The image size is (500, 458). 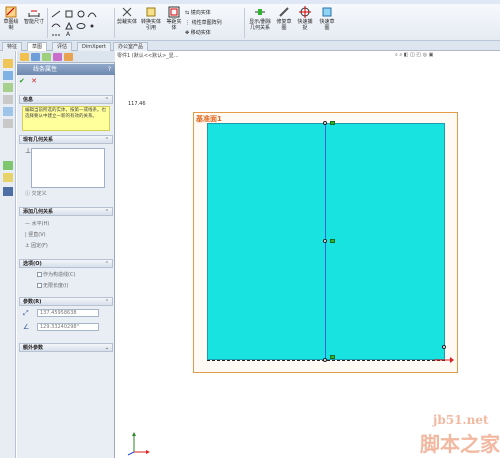 What do you see at coordinates (325, 360) in the screenshot?
I see `bottom-endpoint` at bounding box center [325, 360].